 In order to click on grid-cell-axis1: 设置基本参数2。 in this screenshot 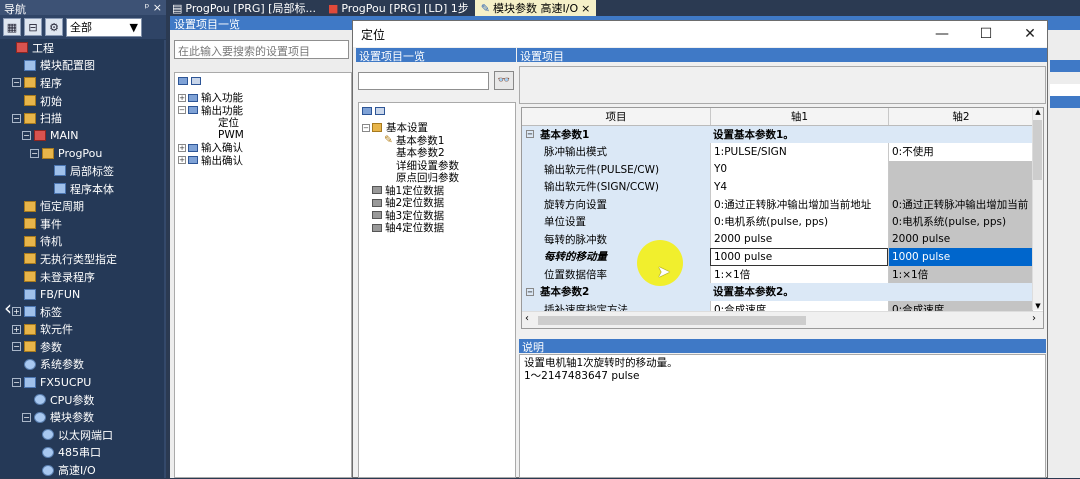, I will do `click(799, 292)`.